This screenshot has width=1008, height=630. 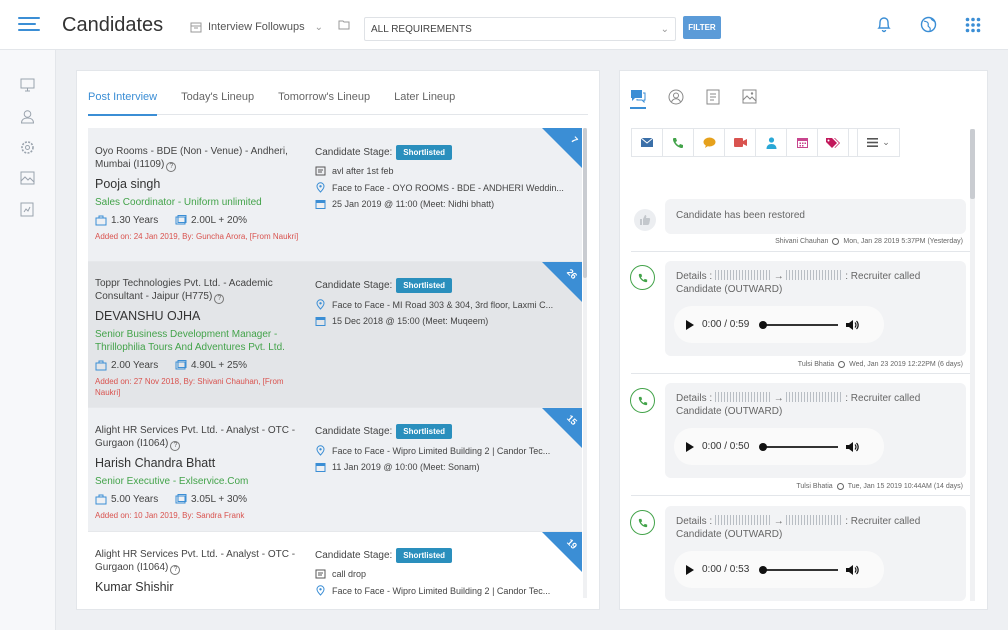 What do you see at coordinates (903, 241) in the screenshot?
I see `activity-time: Mon, Jan 28 2019 5:37PM (Yesterday)` at bounding box center [903, 241].